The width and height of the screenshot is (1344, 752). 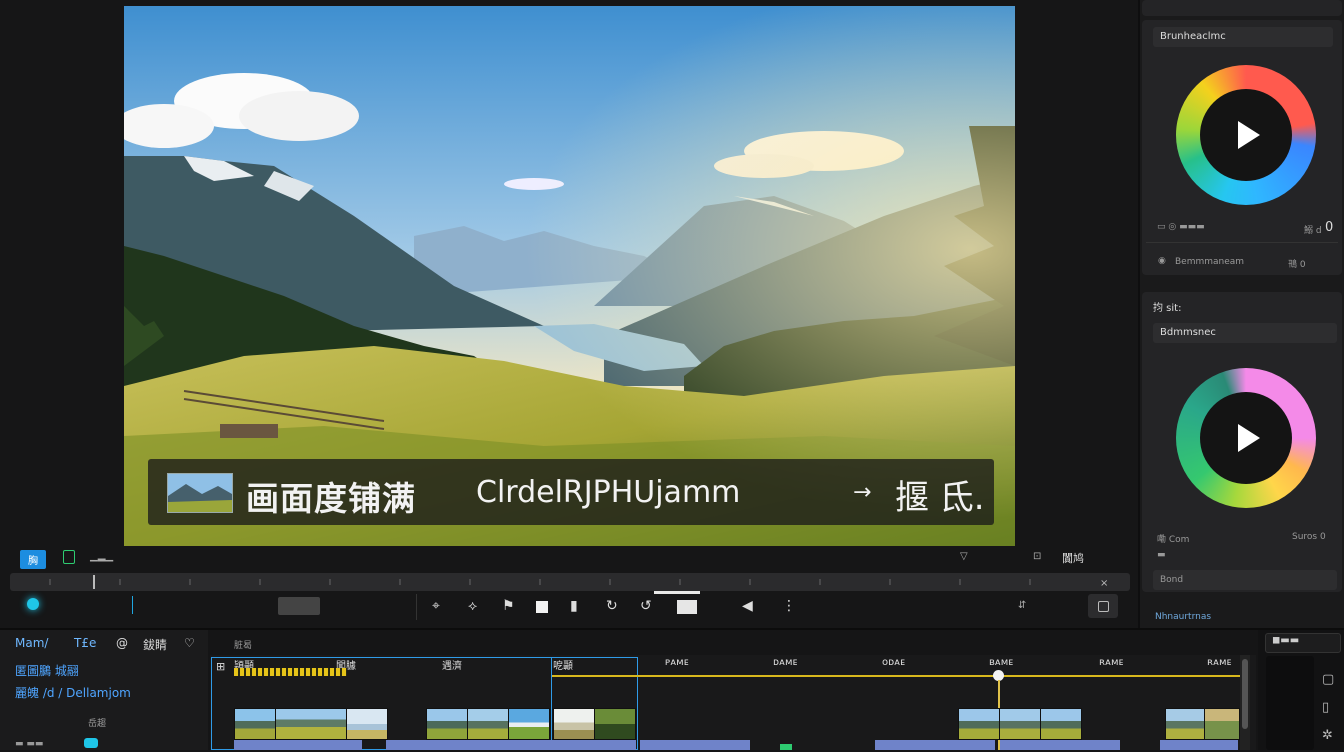 I want to click on layers-icon: ▢, so click(x=1328, y=679).